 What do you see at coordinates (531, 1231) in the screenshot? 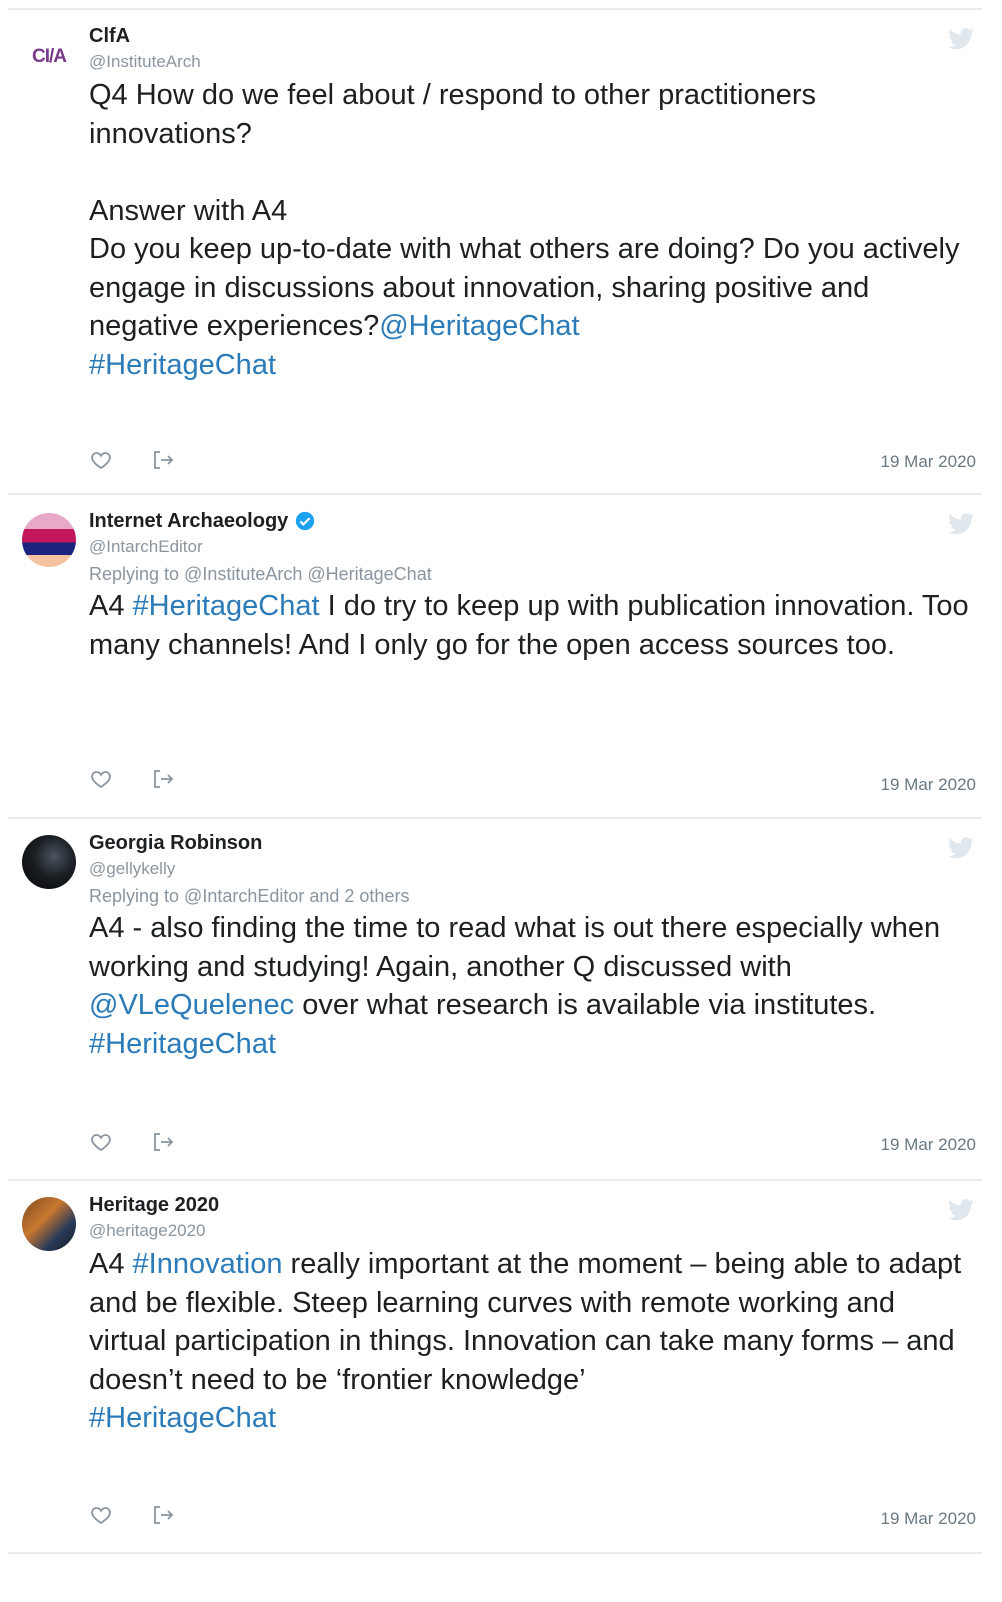
I see `author-handle: @heritage2020` at bounding box center [531, 1231].